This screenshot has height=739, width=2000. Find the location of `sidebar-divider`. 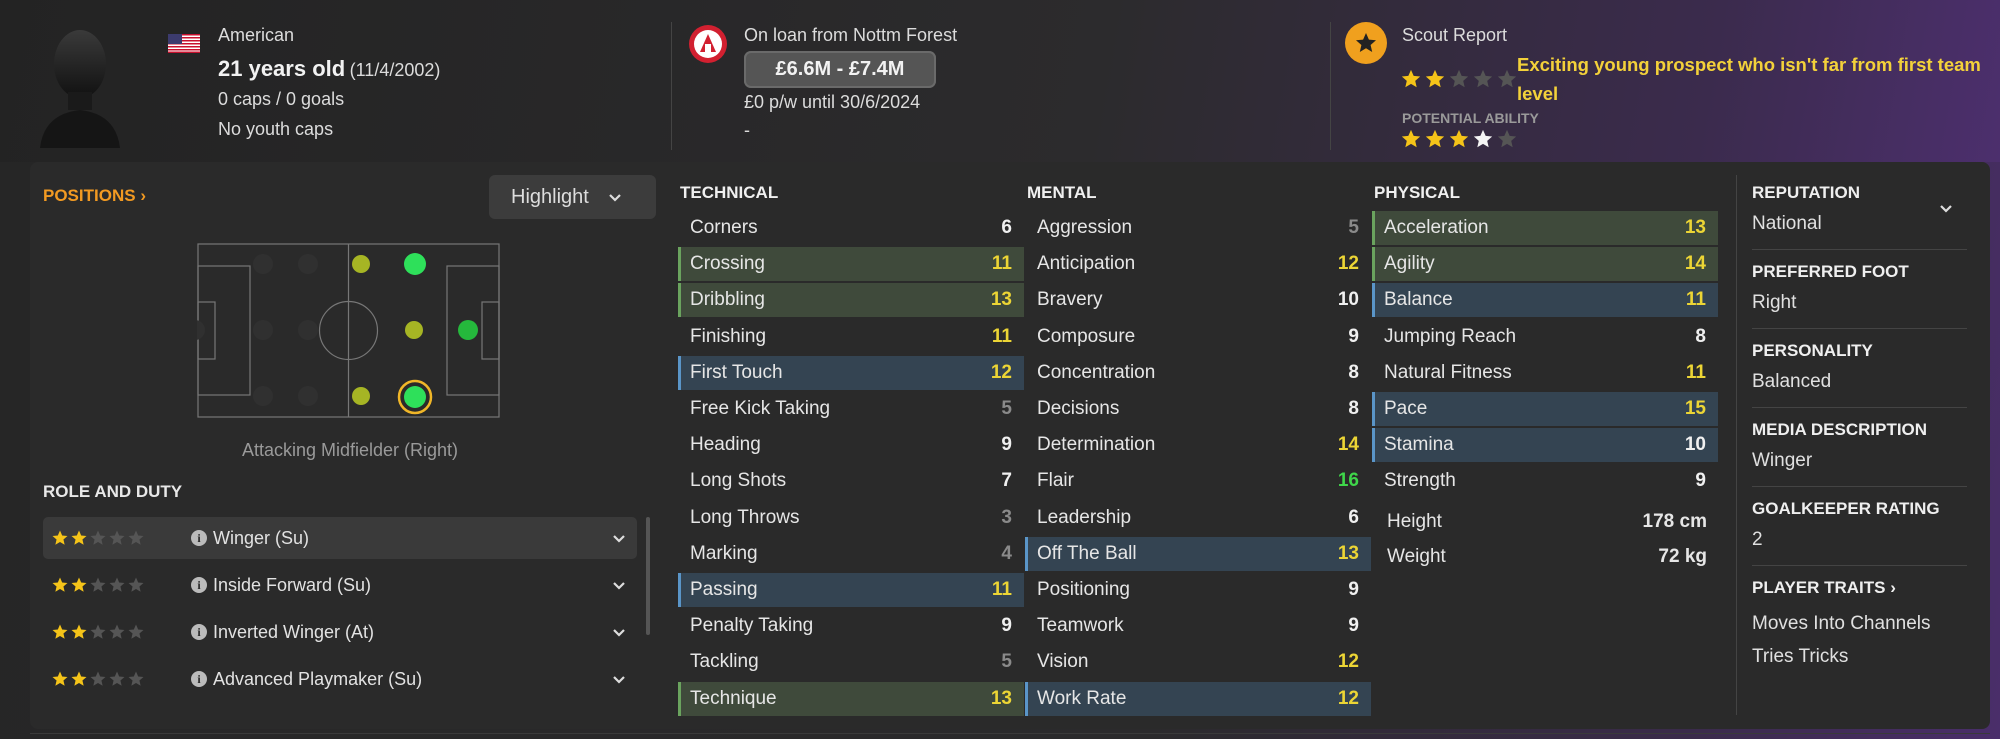

sidebar-divider is located at coordinates (1736, 445).